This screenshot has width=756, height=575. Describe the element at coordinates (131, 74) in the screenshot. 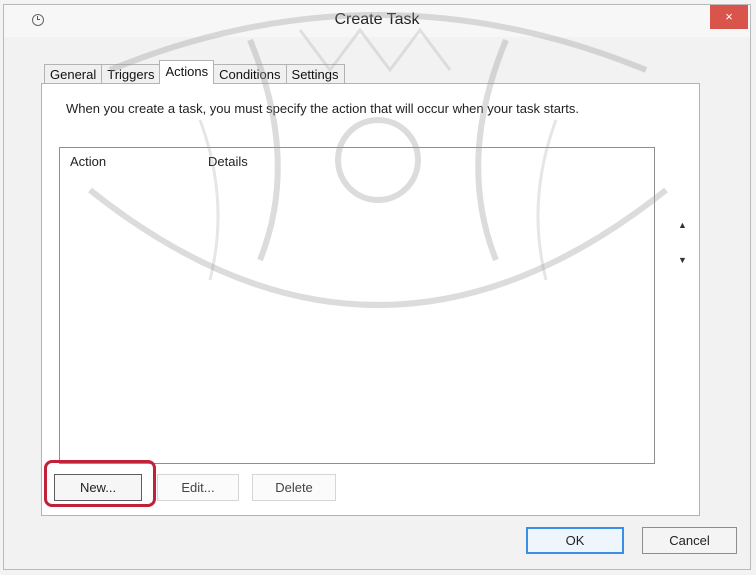

I see `tab-triggers: Triggers` at that location.